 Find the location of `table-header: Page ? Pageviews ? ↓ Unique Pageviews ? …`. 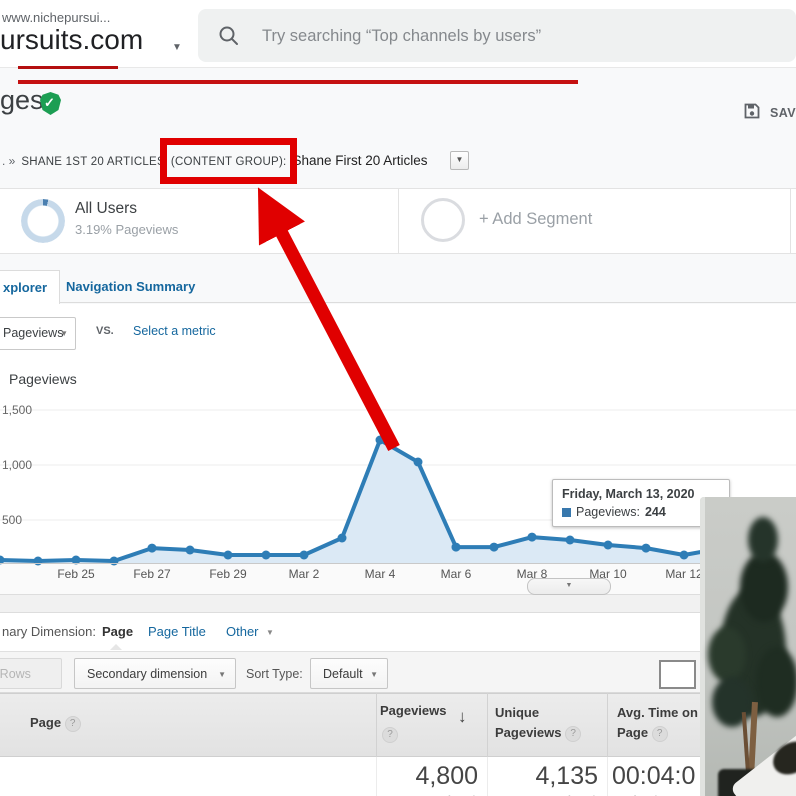

table-header: Page ? Pageviews ? ↓ Unique Pageviews ? … is located at coordinates (398, 725).